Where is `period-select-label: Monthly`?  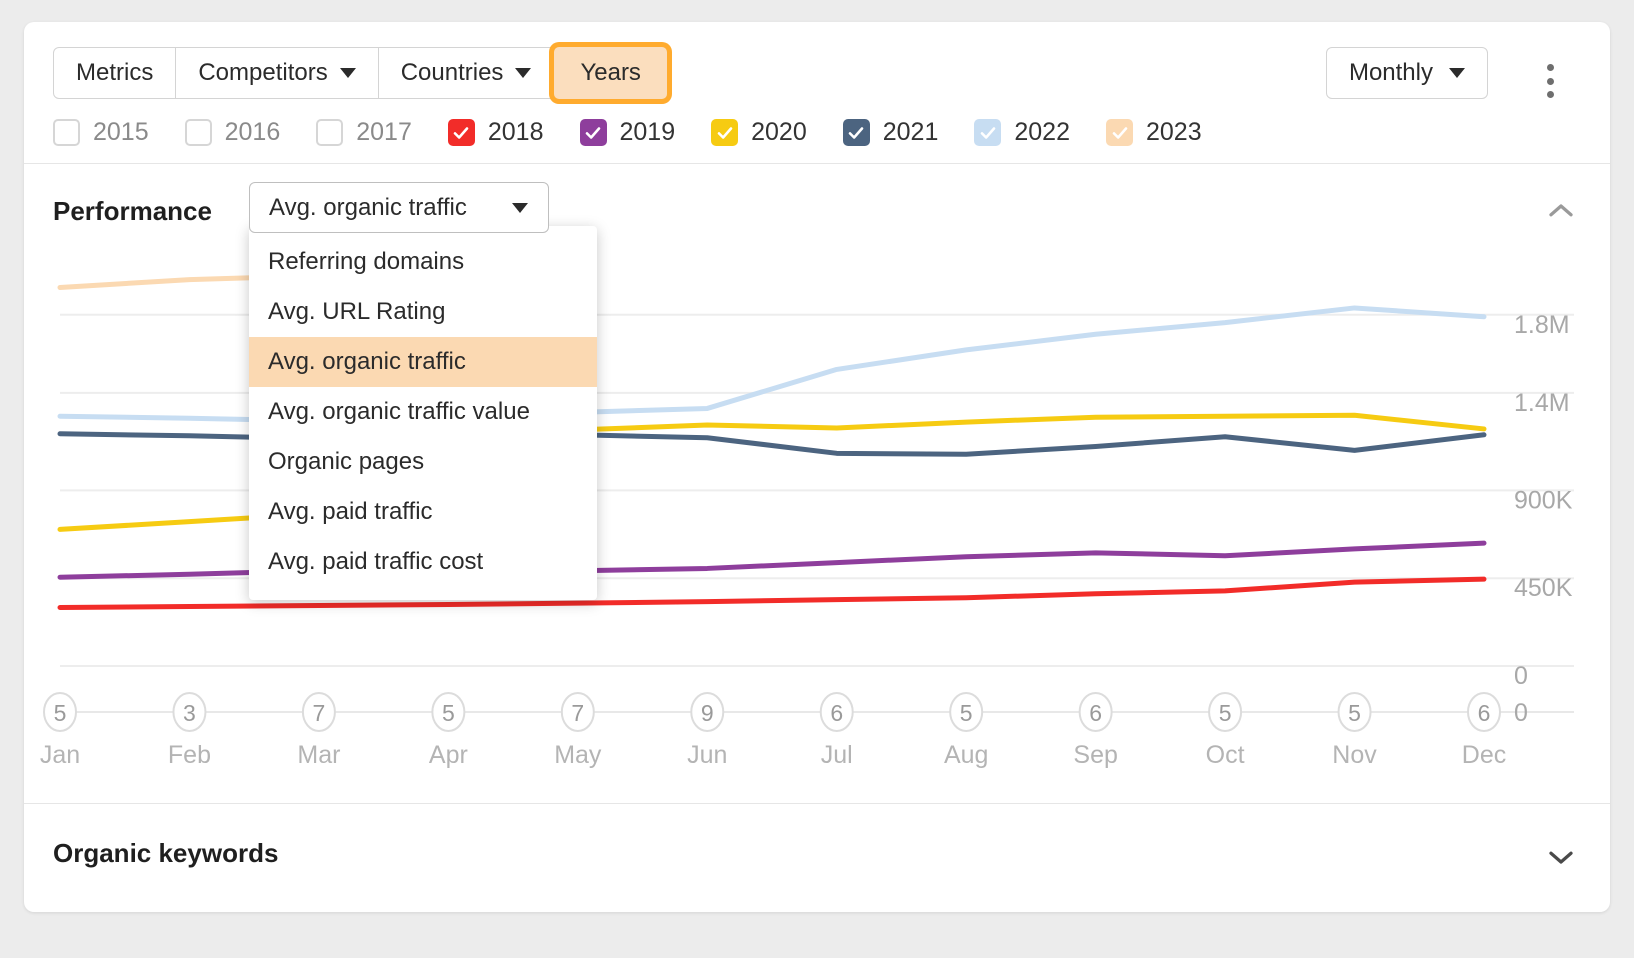 period-select-label: Monthly is located at coordinates (1390, 72).